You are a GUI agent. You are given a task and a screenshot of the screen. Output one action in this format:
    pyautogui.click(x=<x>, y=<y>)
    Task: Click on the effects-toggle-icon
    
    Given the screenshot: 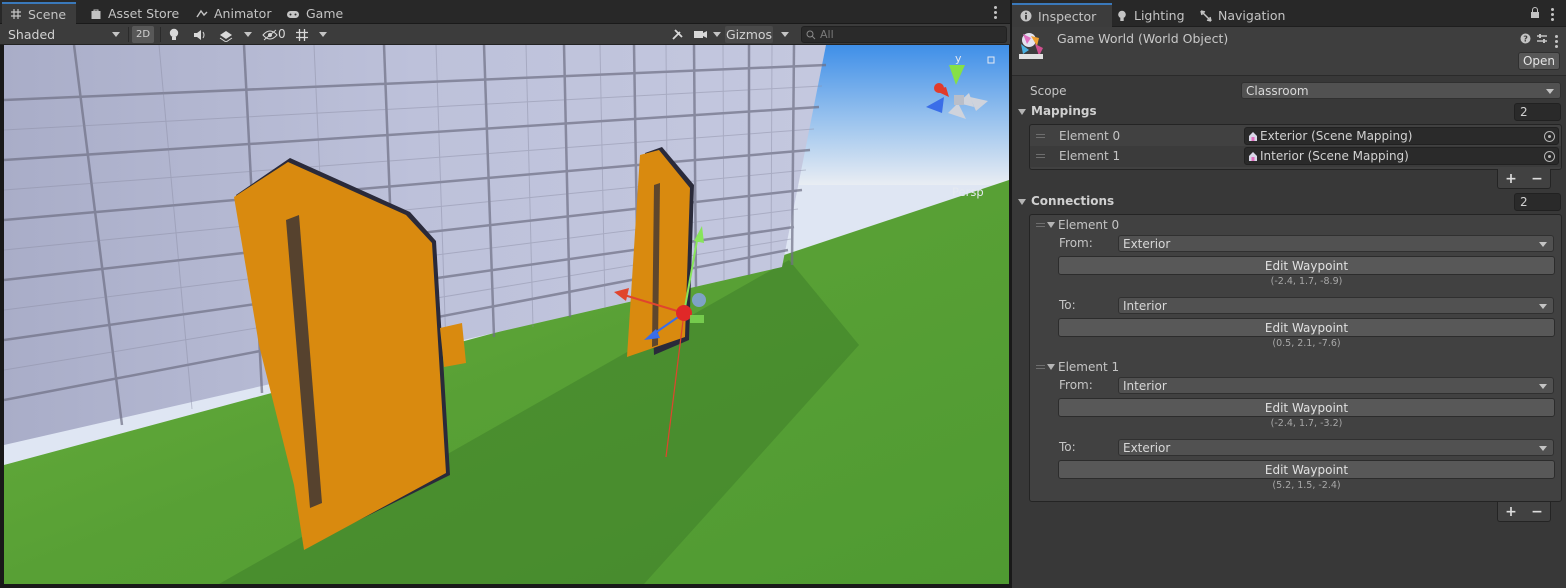 What is the action you would take?
    pyautogui.click(x=226, y=35)
    